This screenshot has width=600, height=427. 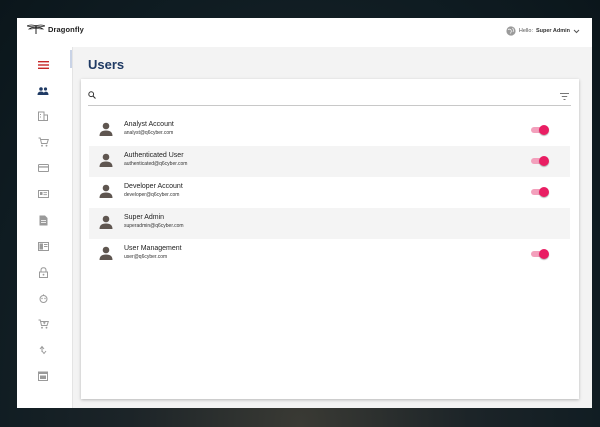 I want to click on page-title: Users, so click(x=106, y=64).